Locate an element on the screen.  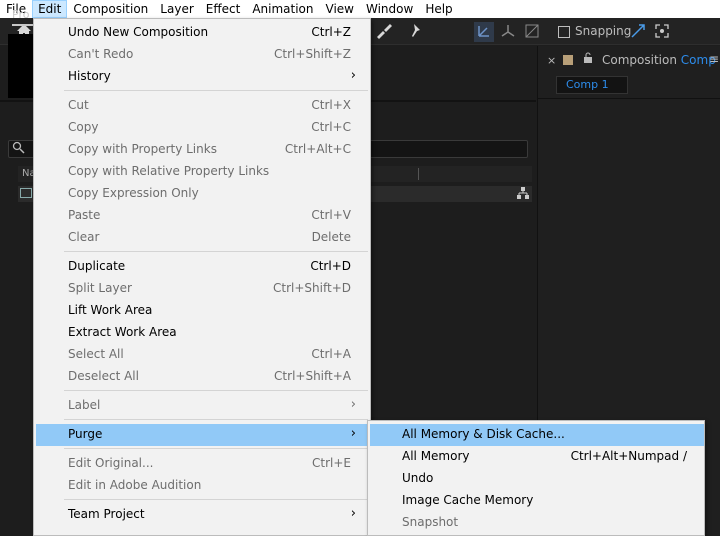
menu-item-paste: Paste Ctrl+V is located at coordinates (202, 216).